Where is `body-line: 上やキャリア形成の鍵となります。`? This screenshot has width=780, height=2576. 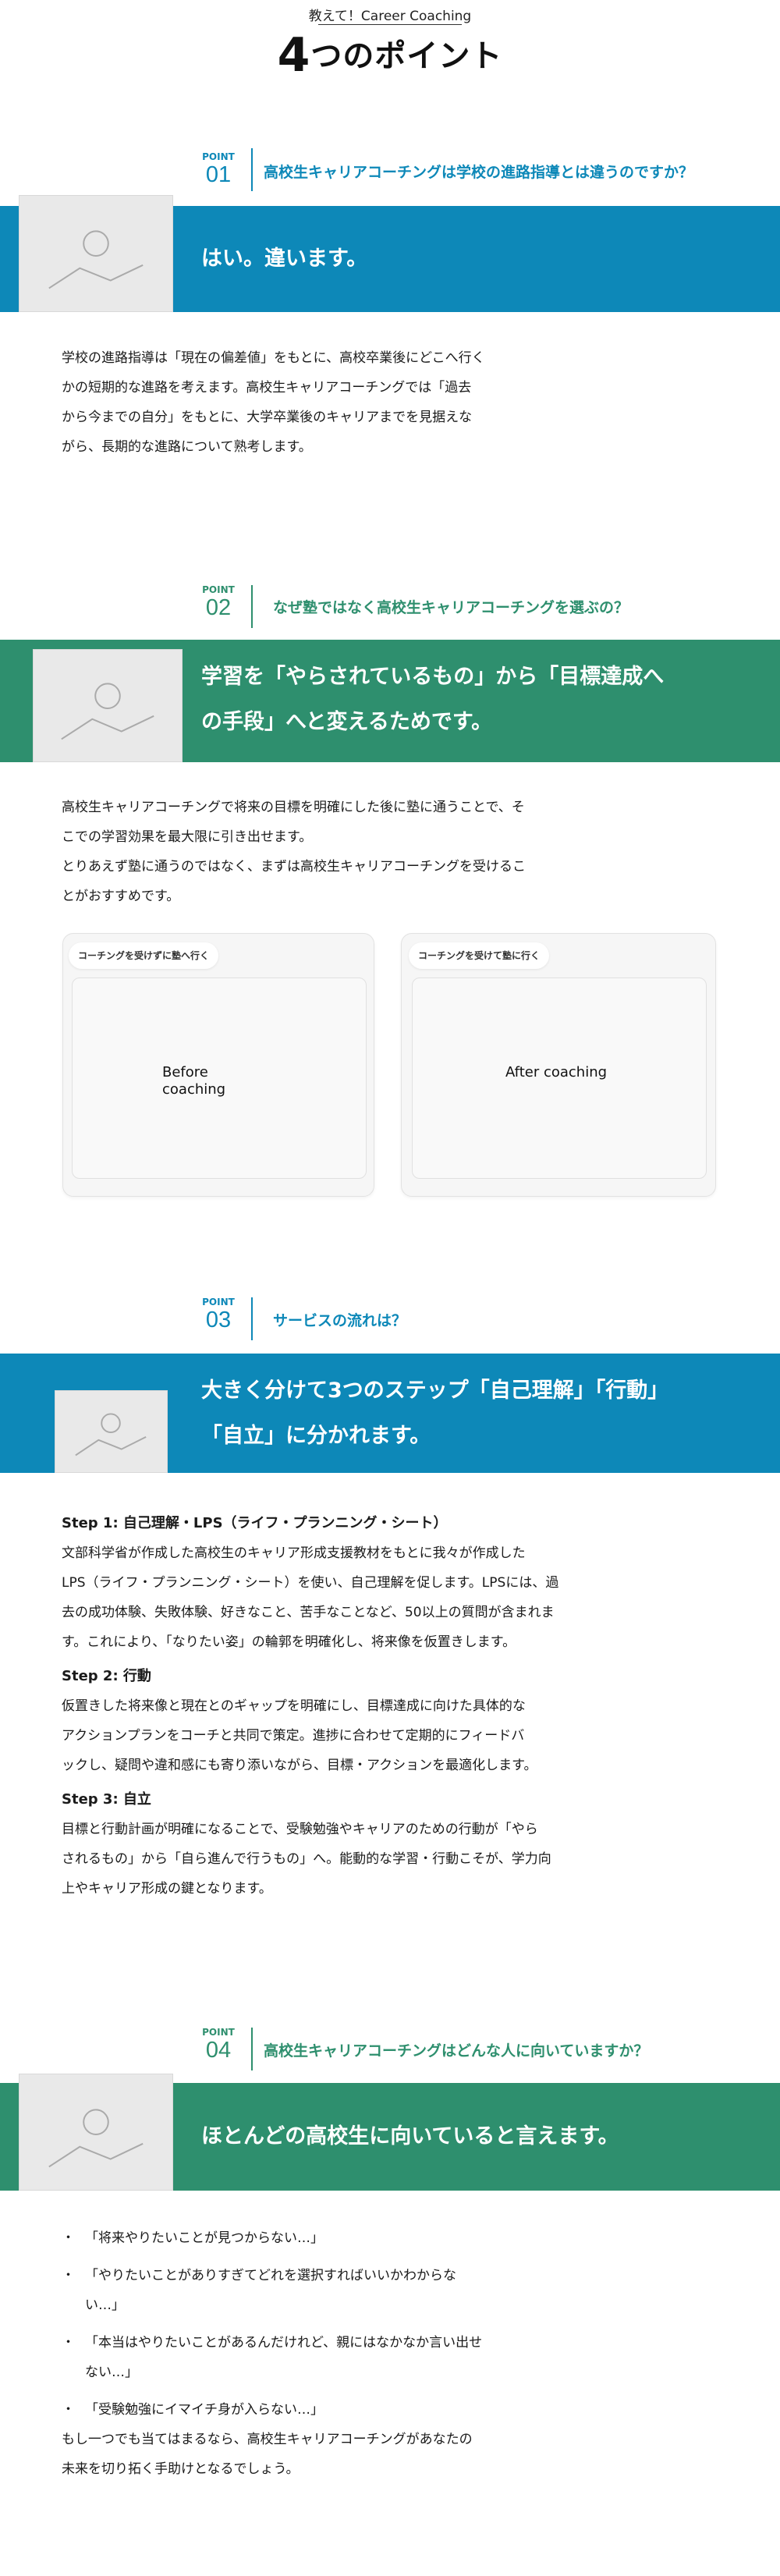
body-line: 上やキャリア形成の鍵となります。 is located at coordinates (167, 1889).